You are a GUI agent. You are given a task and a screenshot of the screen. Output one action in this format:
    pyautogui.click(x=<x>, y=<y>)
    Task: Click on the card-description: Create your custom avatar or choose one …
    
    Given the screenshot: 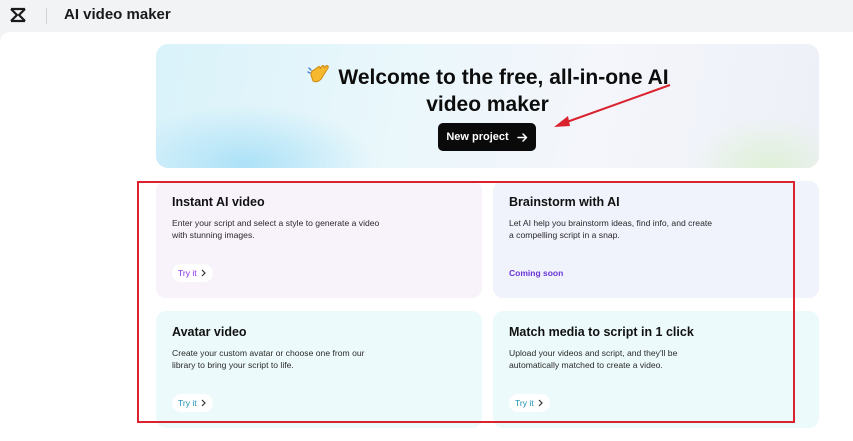 What is the action you would take?
    pyautogui.click(x=268, y=359)
    